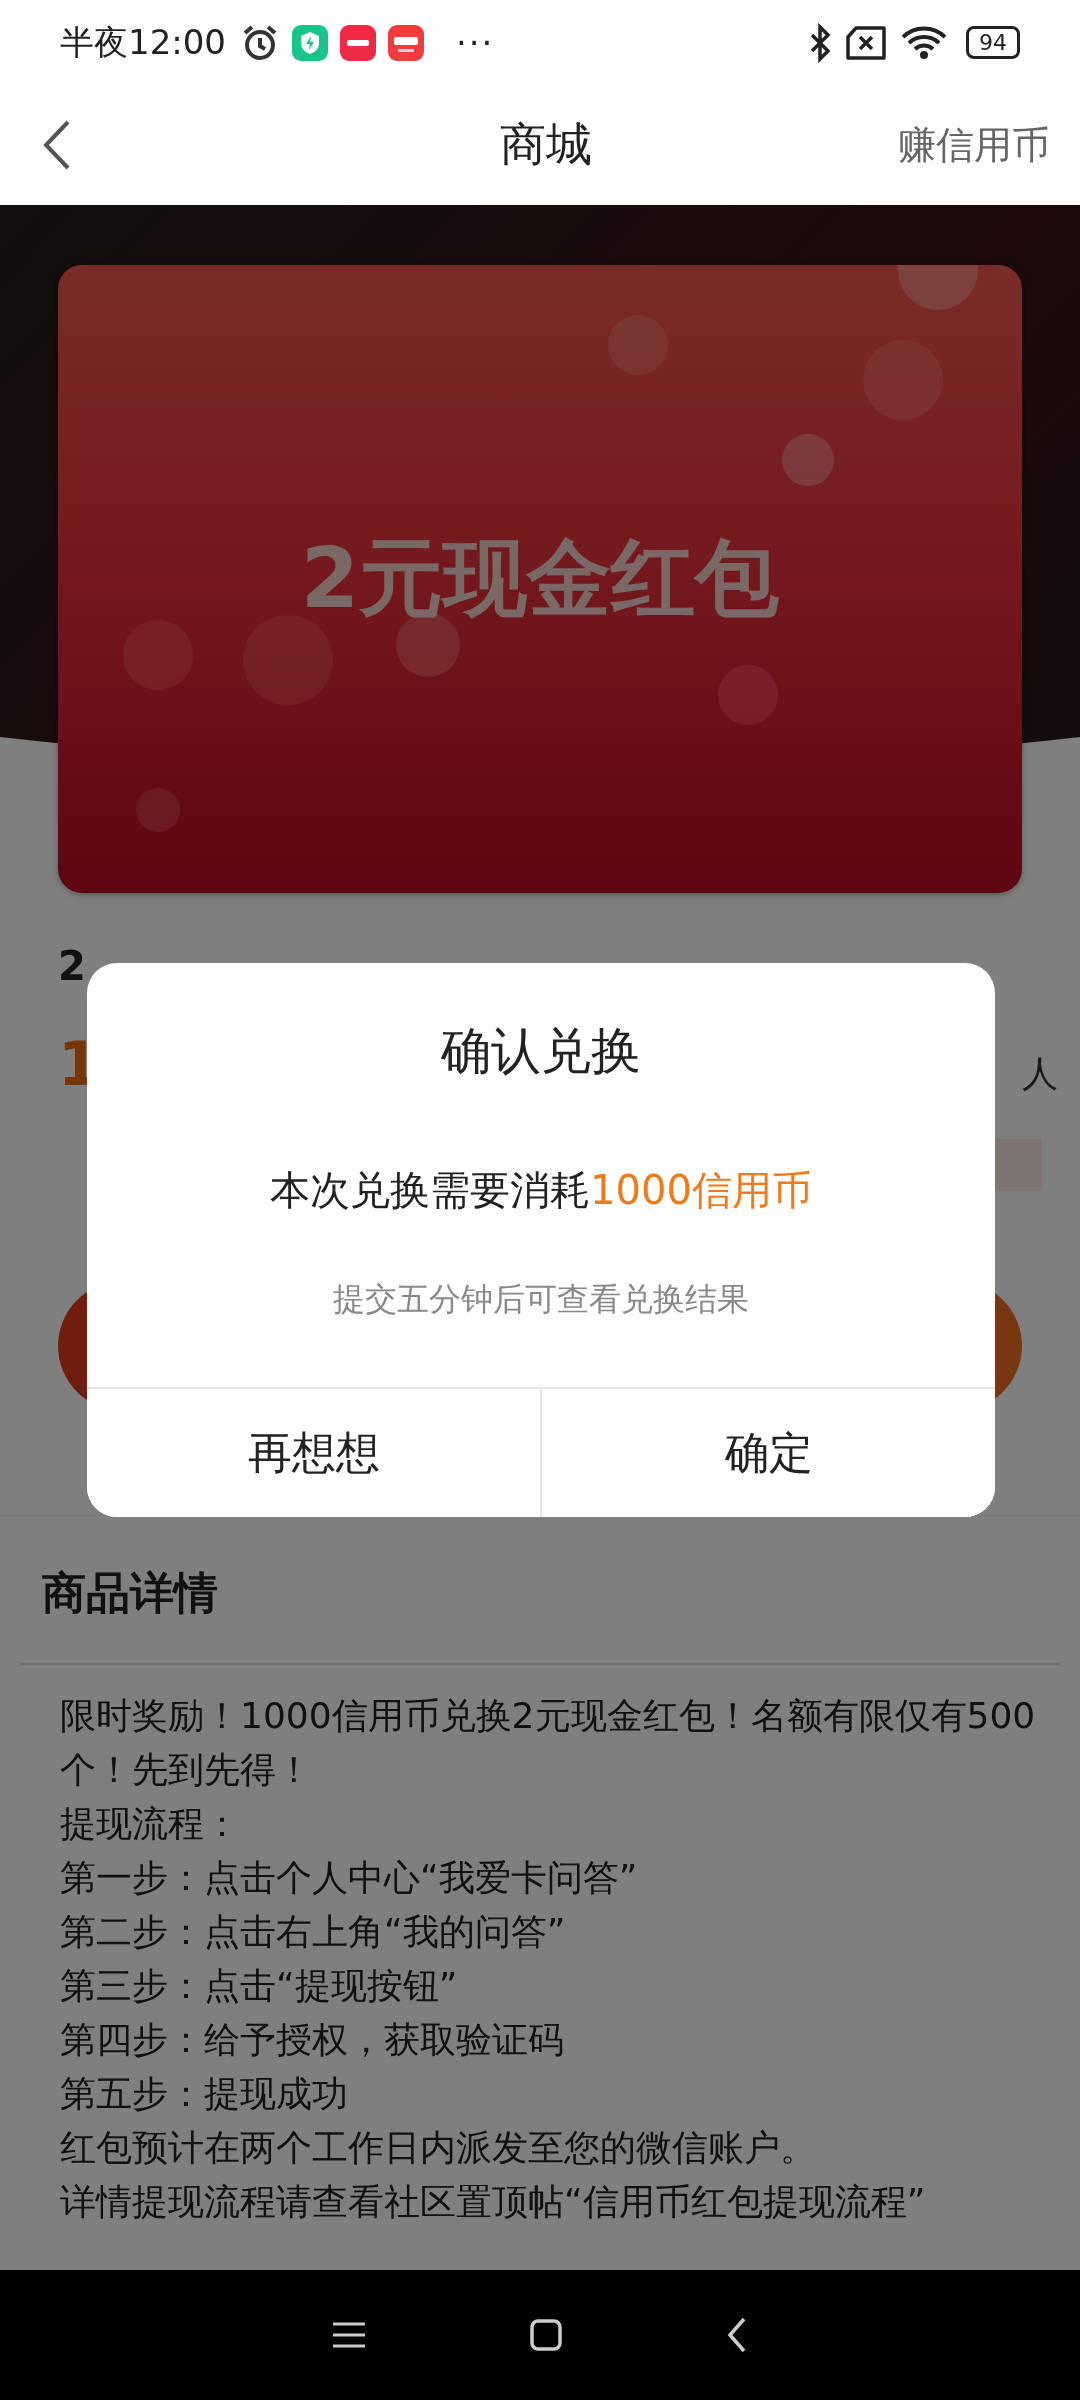 The image size is (1080, 2400). What do you see at coordinates (72, 966) in the screenshot?
I see `product-name: 2` at bounding box center [72, 966].